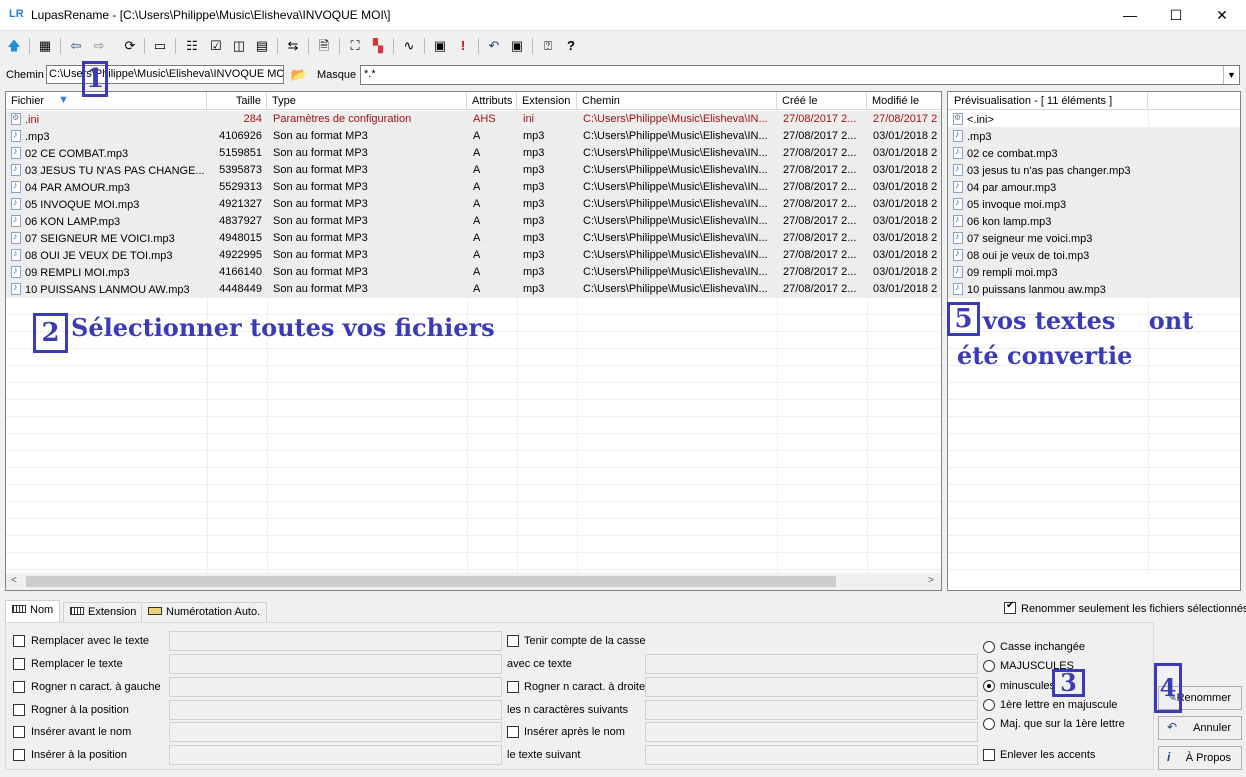 This screenshot has width=1246, height=777. What do you see at coordinates (989, 705) in the screenshot?
I see `first-upper-radio` at bounding box center [989, 705].